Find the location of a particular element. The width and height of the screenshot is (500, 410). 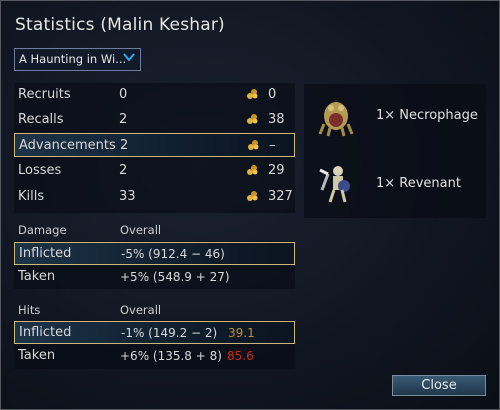

revenant-portrait-icon is located at coordinates (336, 184).